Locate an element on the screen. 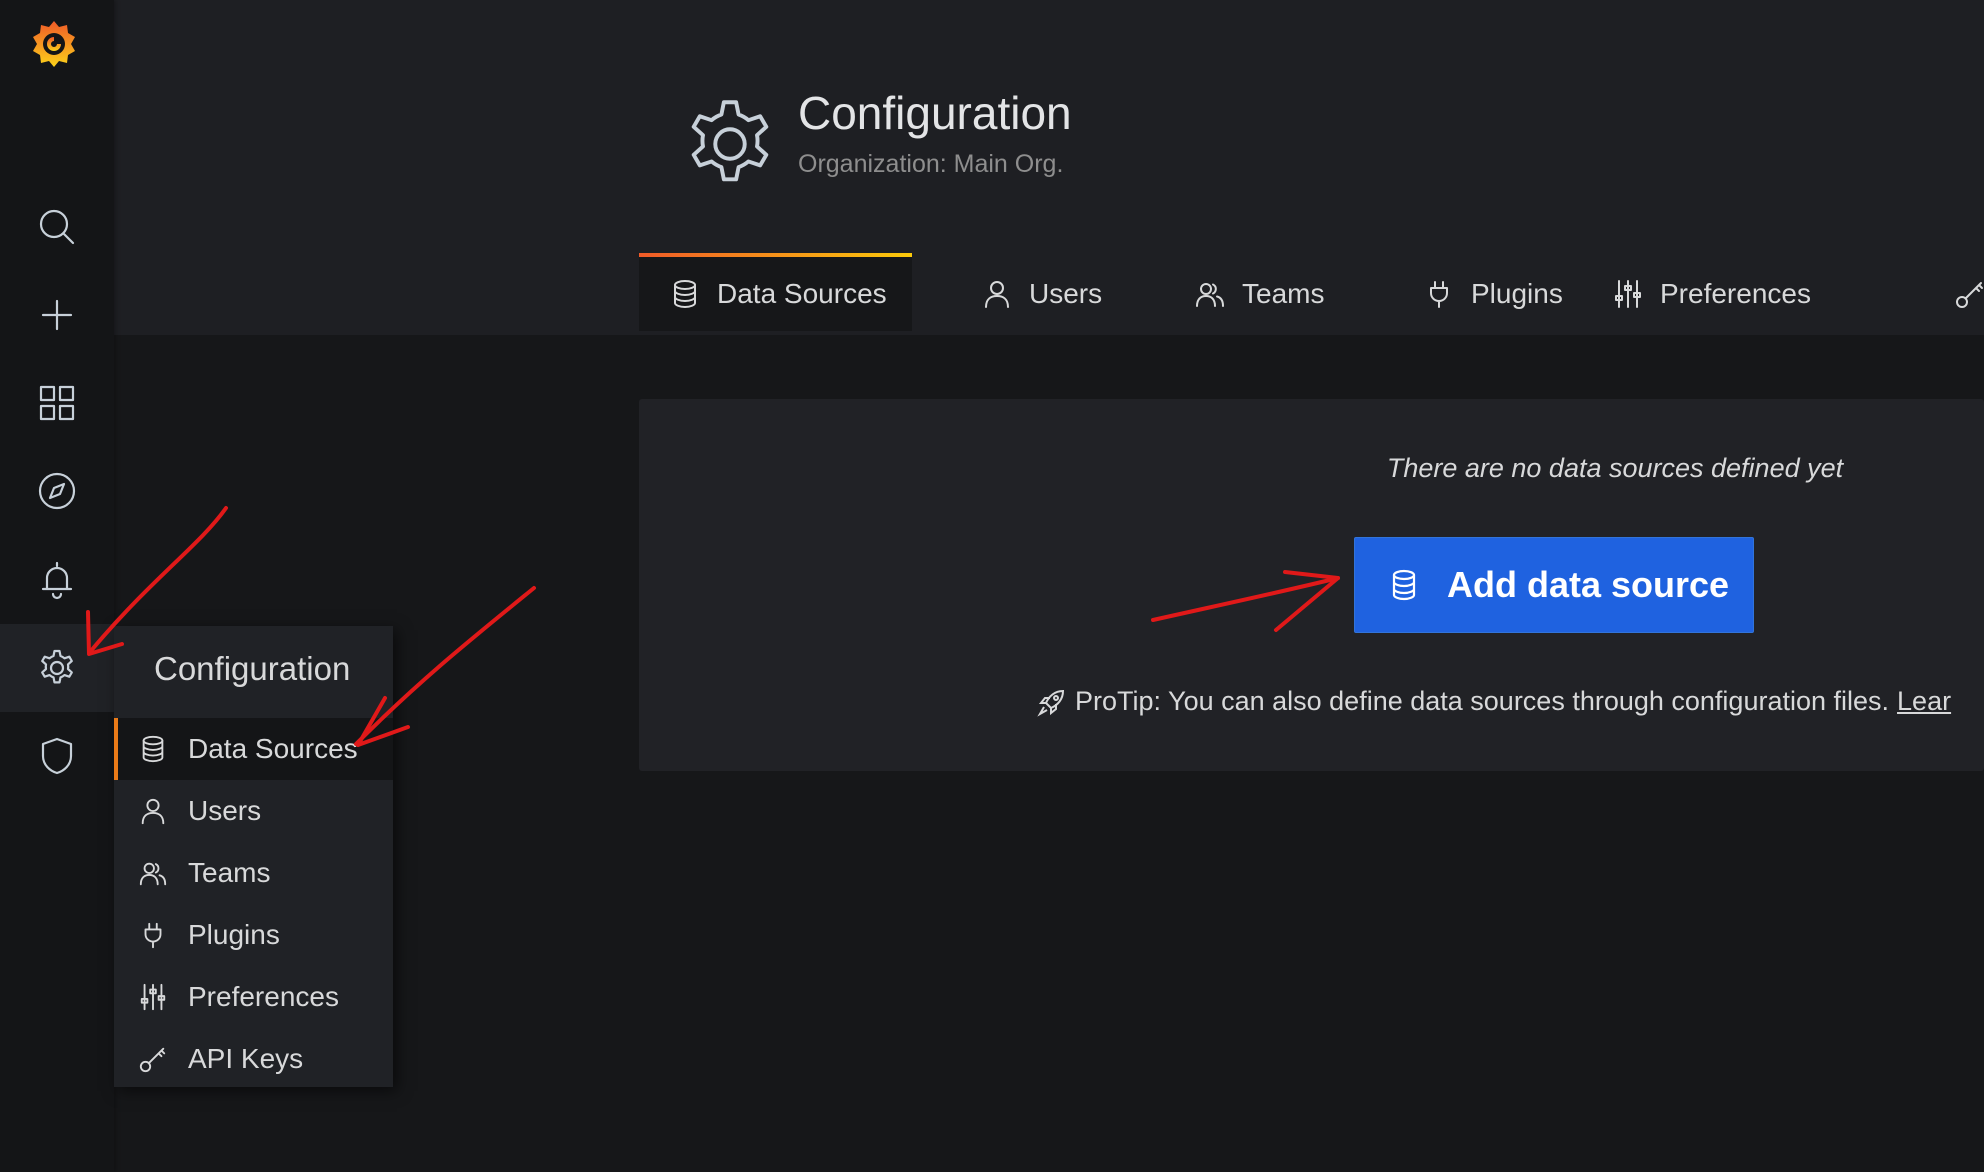 Image resolution: width=1984 pixels, height=1172 pixels. dropdown-item-data-sources: Data Sources is located at coordinates (253, 749).